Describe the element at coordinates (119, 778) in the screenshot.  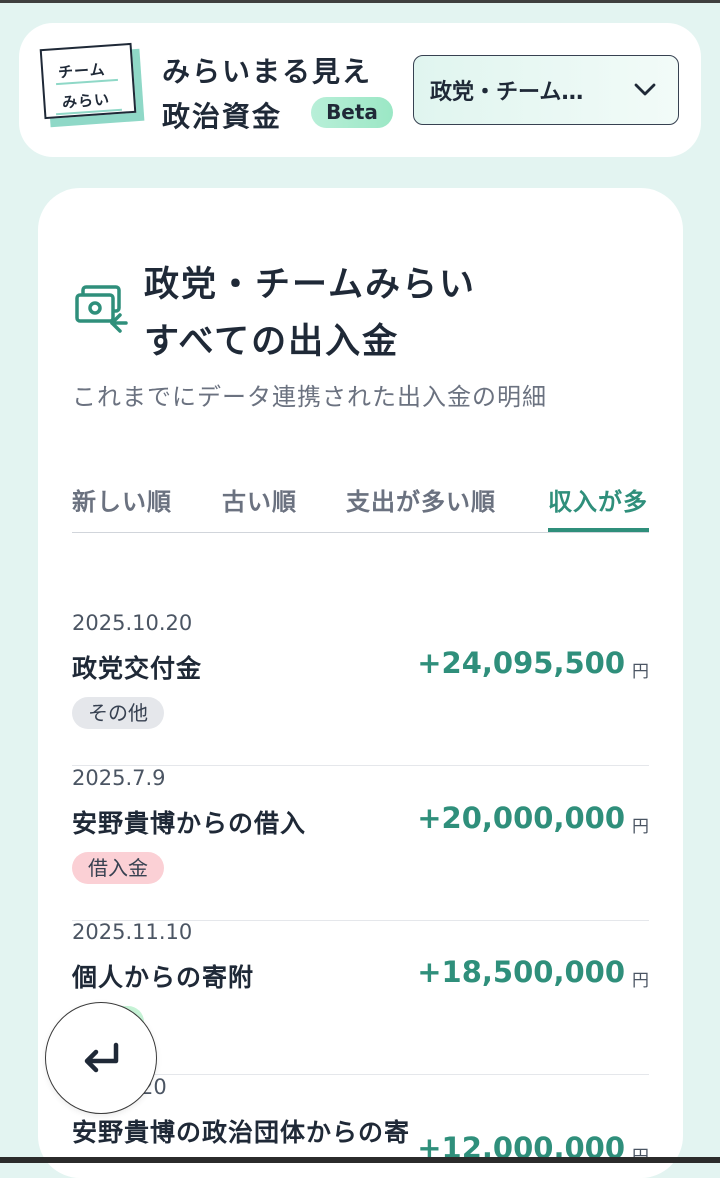
I see `transaction-date: 2025.7.9` at that location.